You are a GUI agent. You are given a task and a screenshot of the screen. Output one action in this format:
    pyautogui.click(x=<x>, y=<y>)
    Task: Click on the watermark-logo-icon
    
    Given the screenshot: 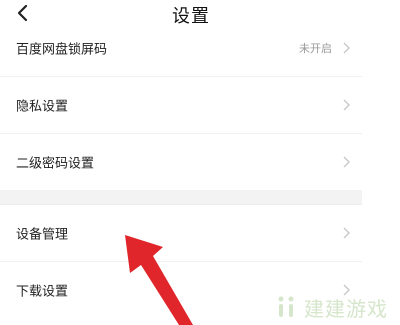 What is the action you would take?
    pyautogui.click(x=286, y=306)
    